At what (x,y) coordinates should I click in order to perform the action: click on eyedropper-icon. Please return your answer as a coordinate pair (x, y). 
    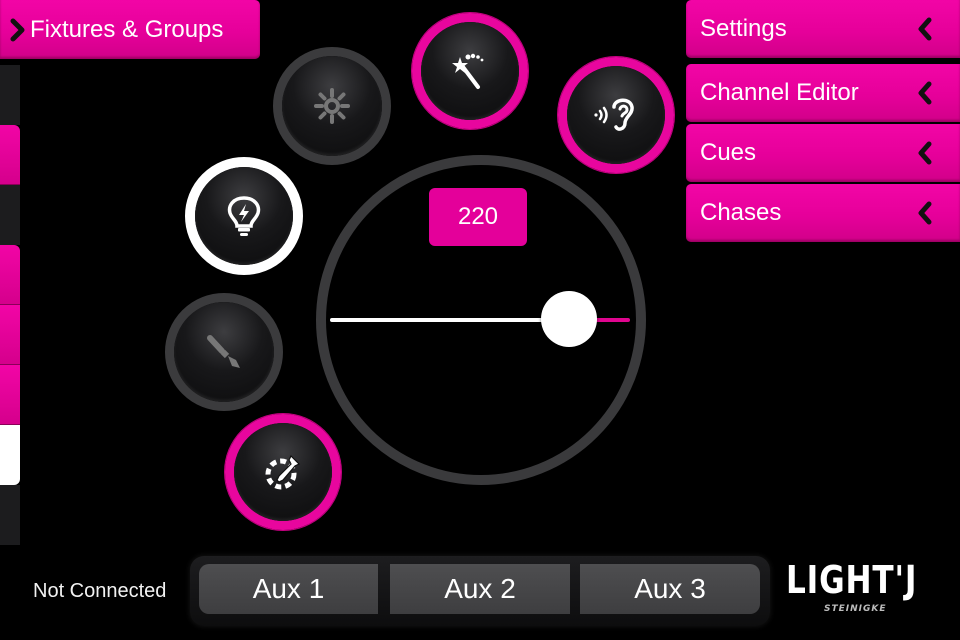
    Looking at the image, I should click on (283, 472).